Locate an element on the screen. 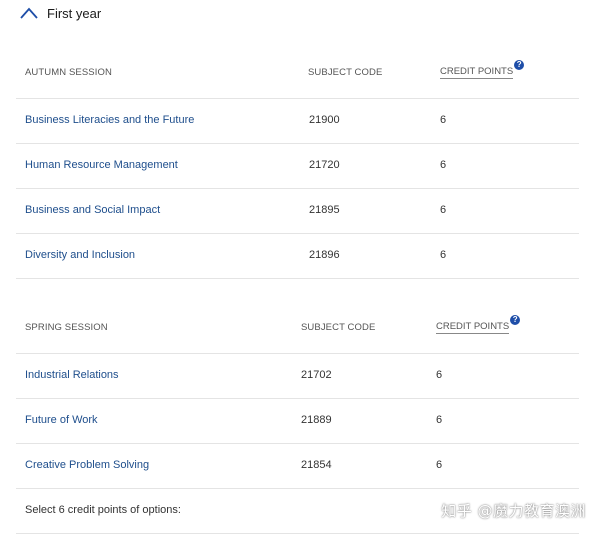  subject-code: 21854 is located at coordinates (316, 465).